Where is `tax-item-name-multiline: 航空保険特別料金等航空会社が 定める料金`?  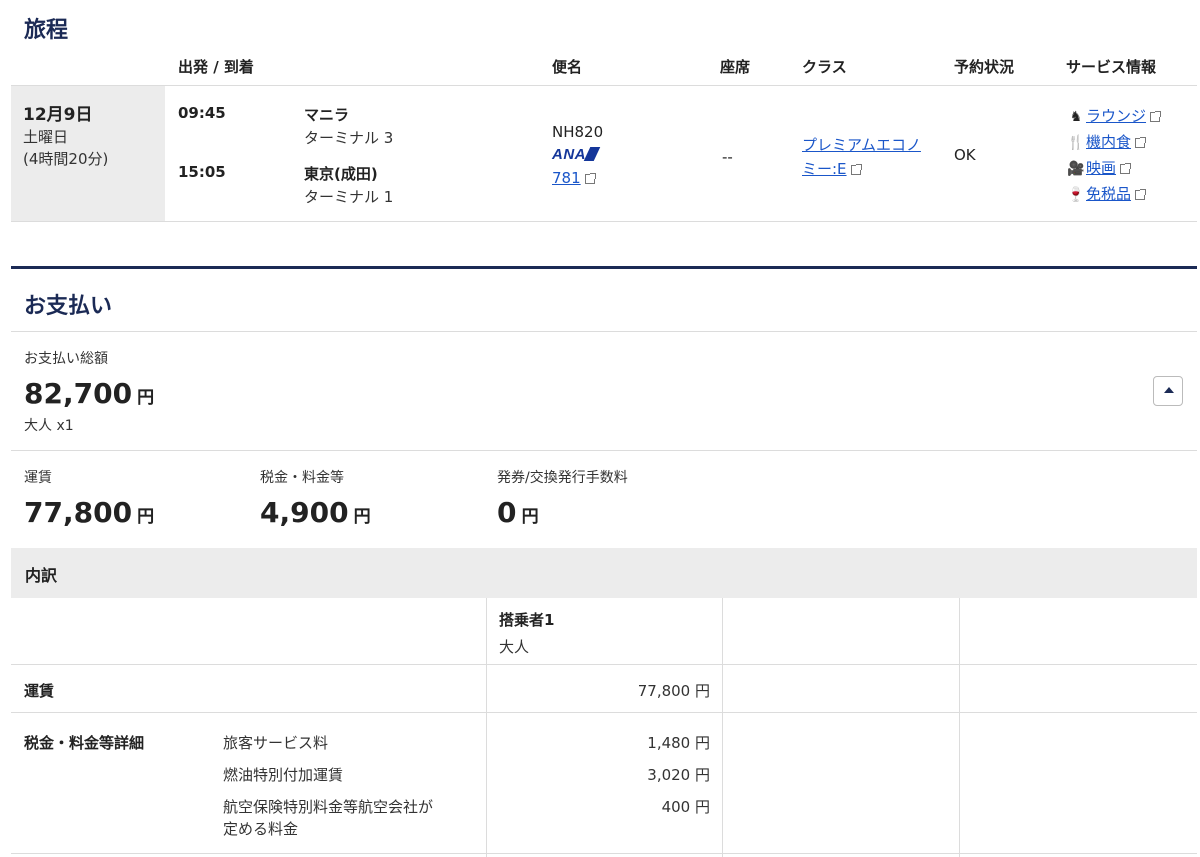
tax-item-name-multiline: 航空保険特別料金等航空会社が 定める料金 is located at coordinates (328, 818).